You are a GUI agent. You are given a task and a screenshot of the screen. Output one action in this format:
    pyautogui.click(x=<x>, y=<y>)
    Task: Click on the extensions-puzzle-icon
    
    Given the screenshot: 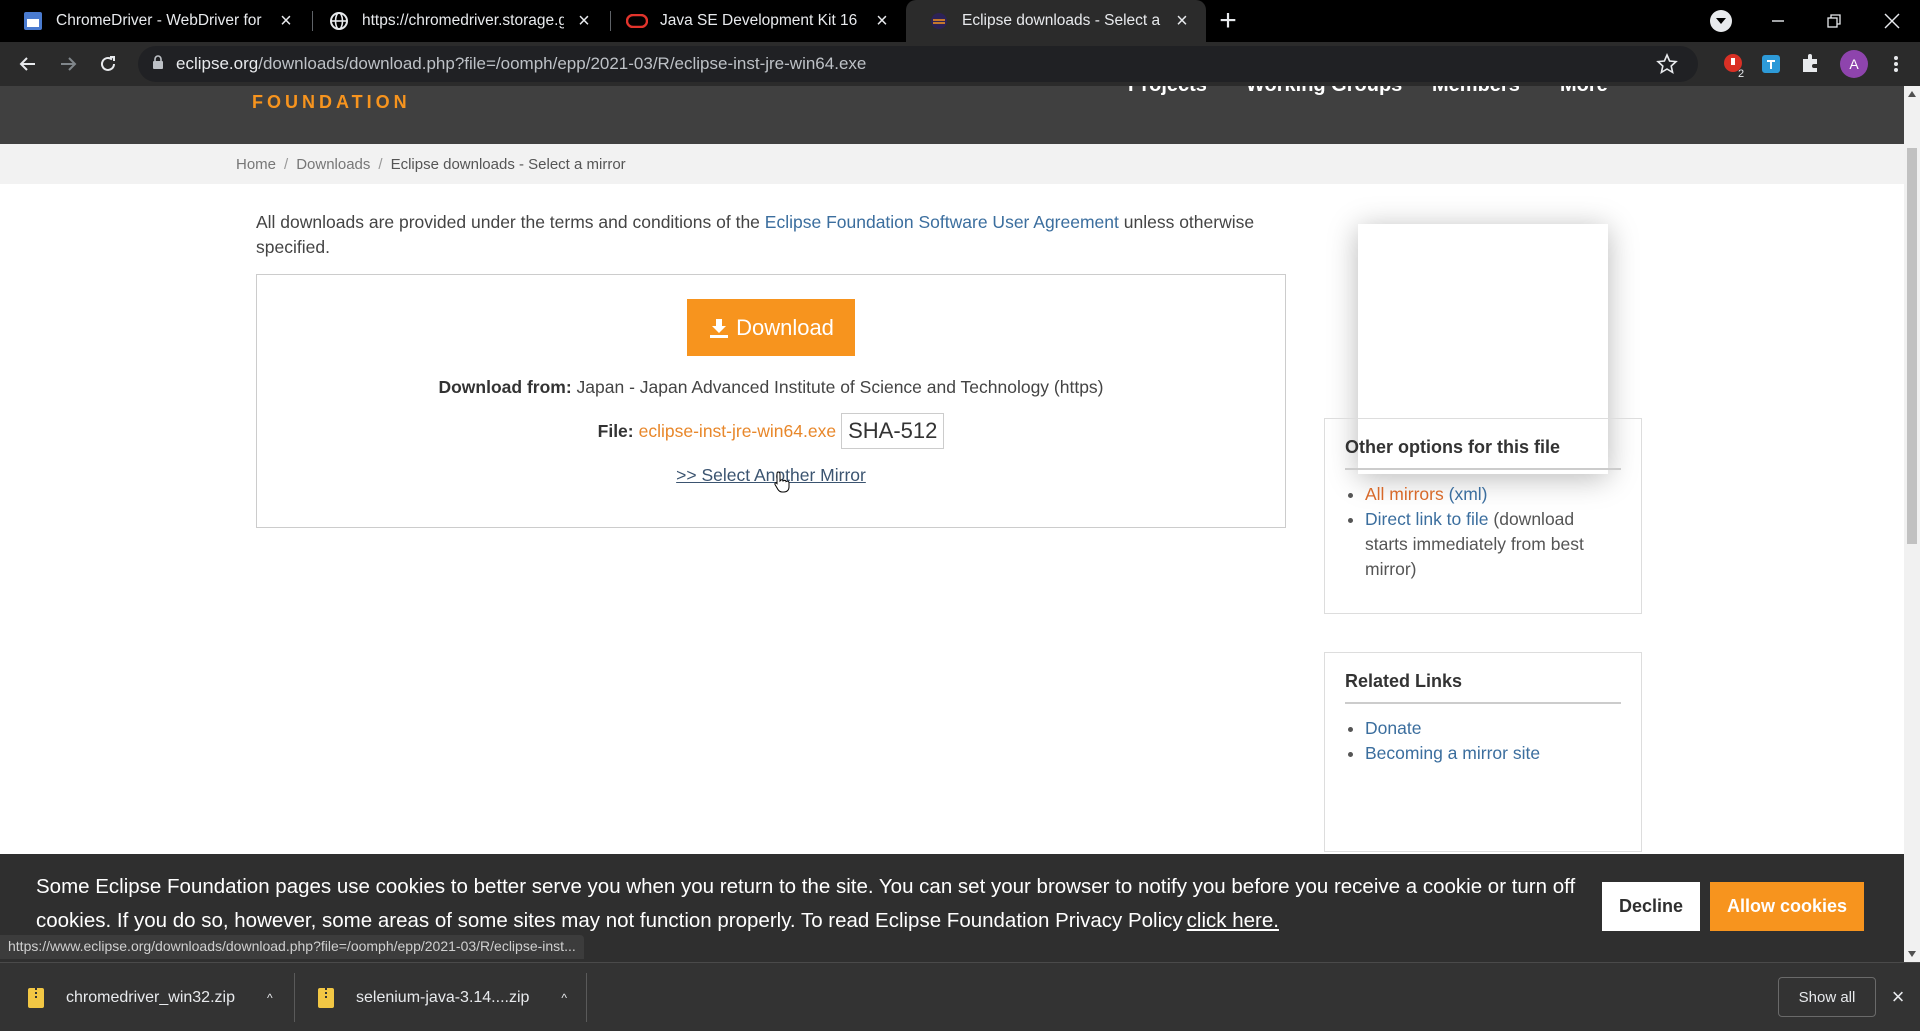 What is the action you would take?
    pyautogui.click(x=1812, y=64)
    